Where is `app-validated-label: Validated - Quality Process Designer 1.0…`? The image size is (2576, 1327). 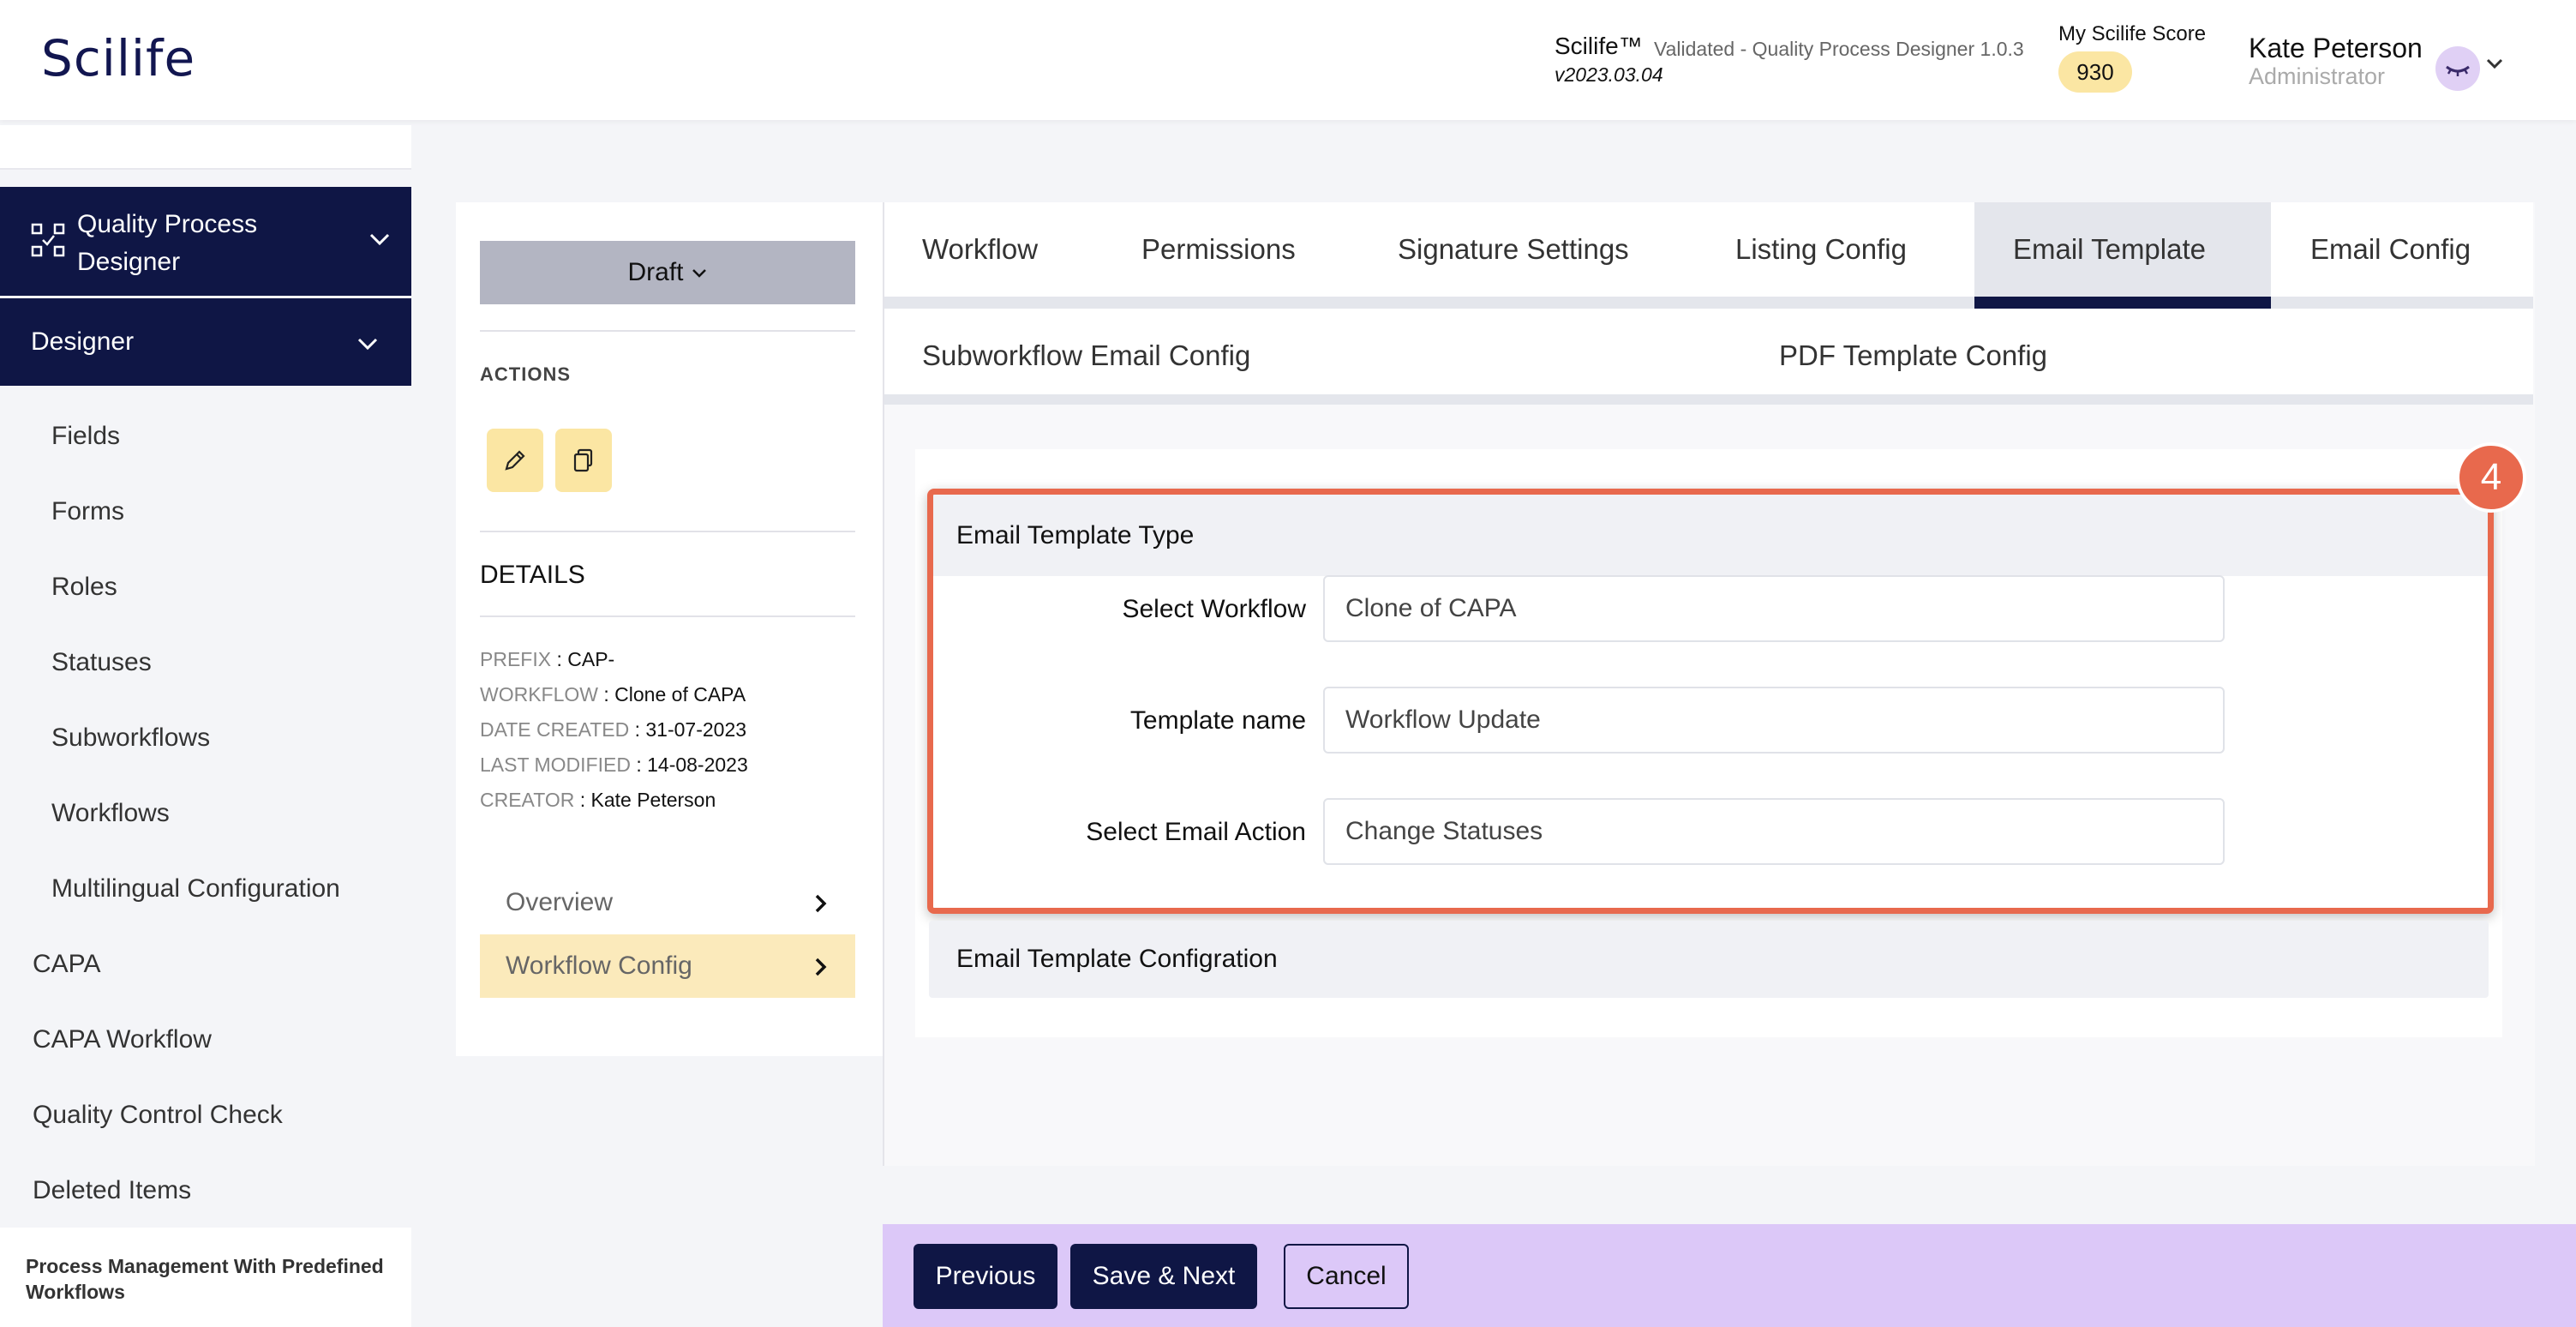
app-validated-label: Validated - Quality Process Designer 1.0… is located at coordinates (1839, 49).